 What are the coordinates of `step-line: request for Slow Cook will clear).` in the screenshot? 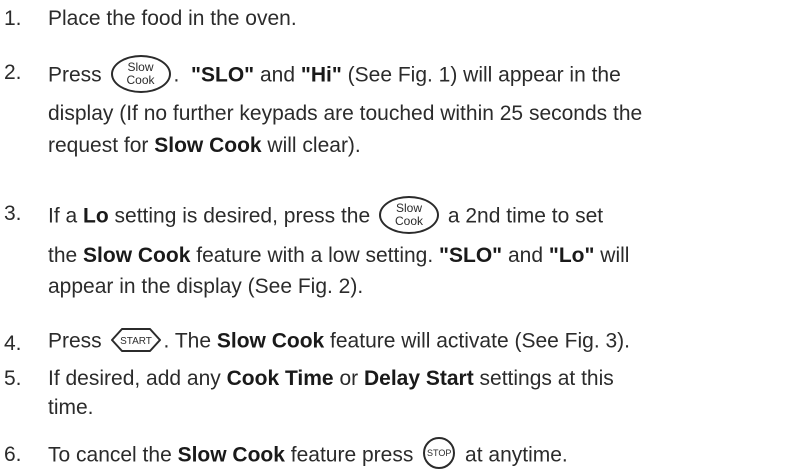 It's located at (204, 146).